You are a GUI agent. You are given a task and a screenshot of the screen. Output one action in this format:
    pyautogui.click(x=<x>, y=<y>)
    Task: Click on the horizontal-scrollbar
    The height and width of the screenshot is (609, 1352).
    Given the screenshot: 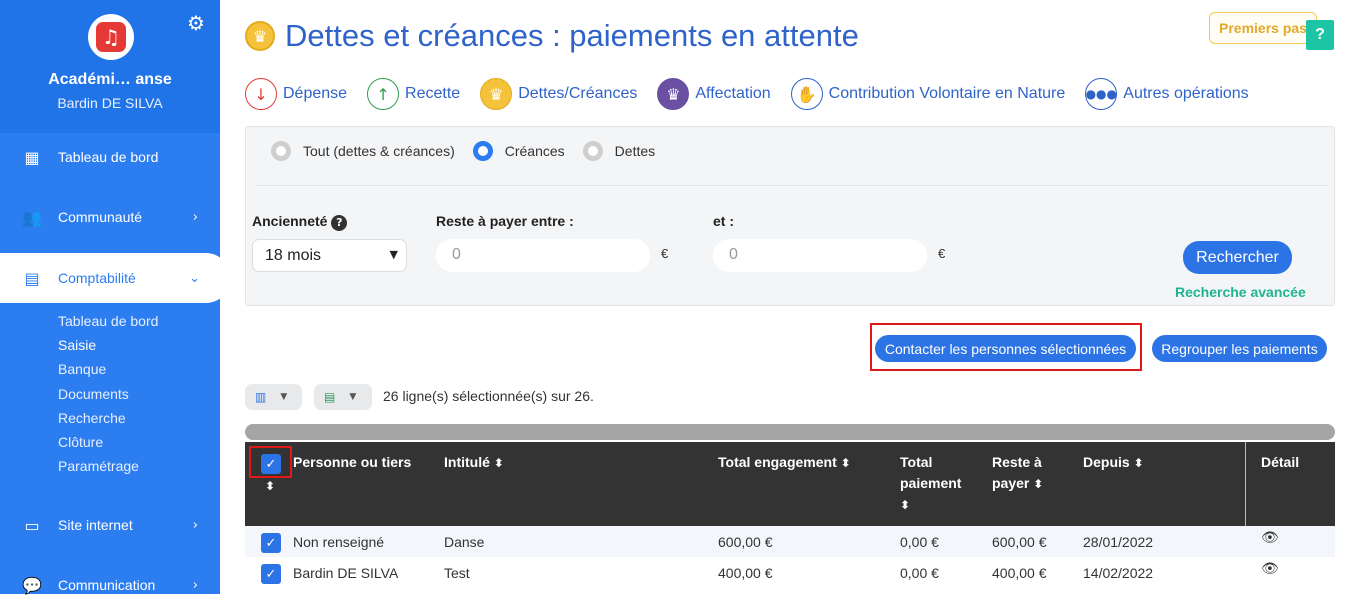 What is the action you would take?
    pyautogui.click(x=790, y=432)
    